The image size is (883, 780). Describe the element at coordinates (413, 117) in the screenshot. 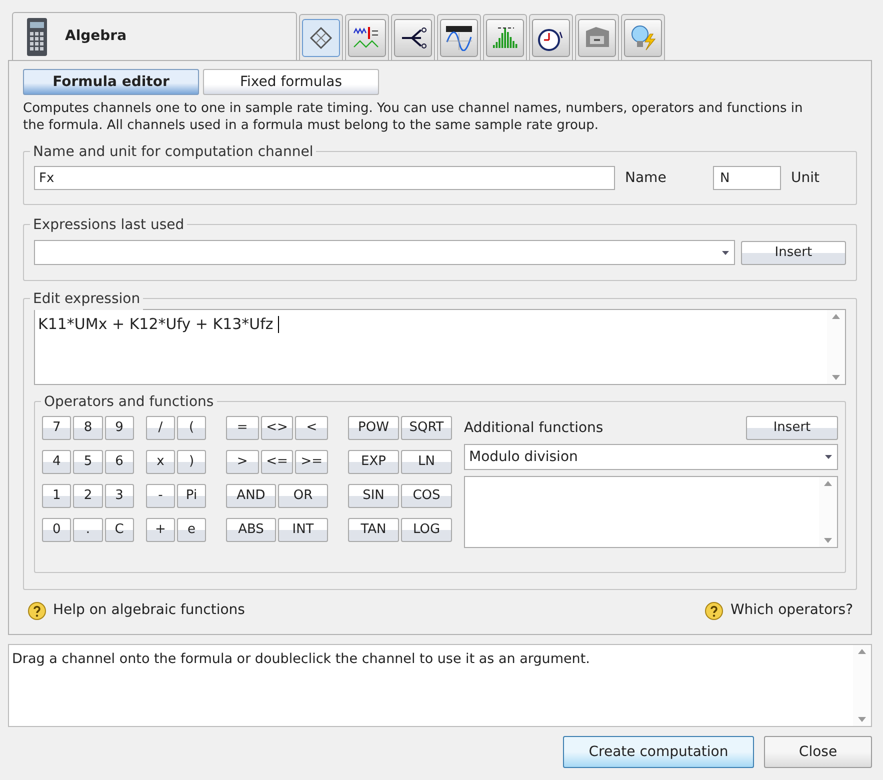

I see `description-text: Computes channels one to one in sample rate timing. You can use channel names, numbers, operators and functions in the formula. All channels used in a formula must belong to the same sample rate group.` at that location.